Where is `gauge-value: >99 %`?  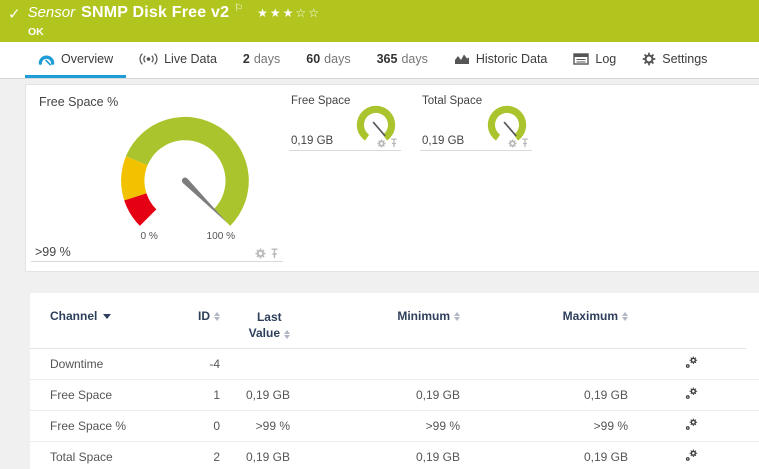
gauge-value: >99 % is located at coordinates (53, 252).